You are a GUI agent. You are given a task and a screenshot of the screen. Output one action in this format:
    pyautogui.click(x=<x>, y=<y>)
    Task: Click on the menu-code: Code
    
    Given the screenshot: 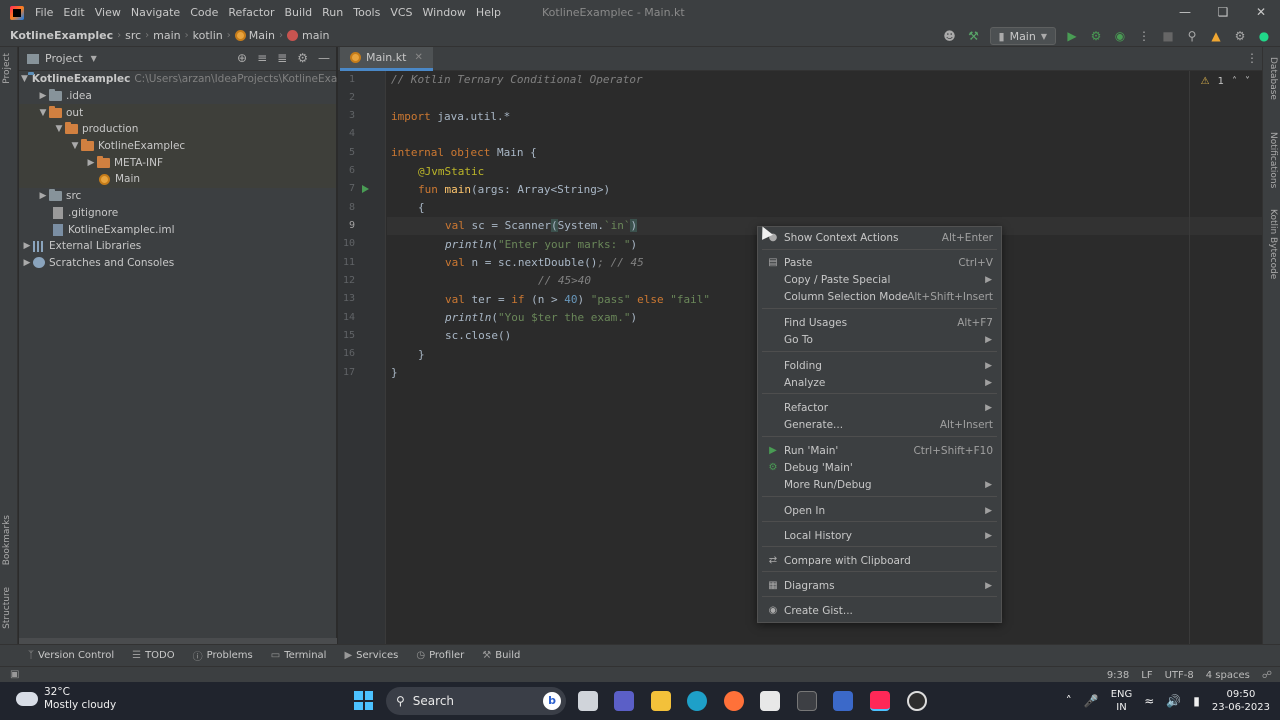 What is the action you would take?
    pyautogui.click(x=204, y=12)
    